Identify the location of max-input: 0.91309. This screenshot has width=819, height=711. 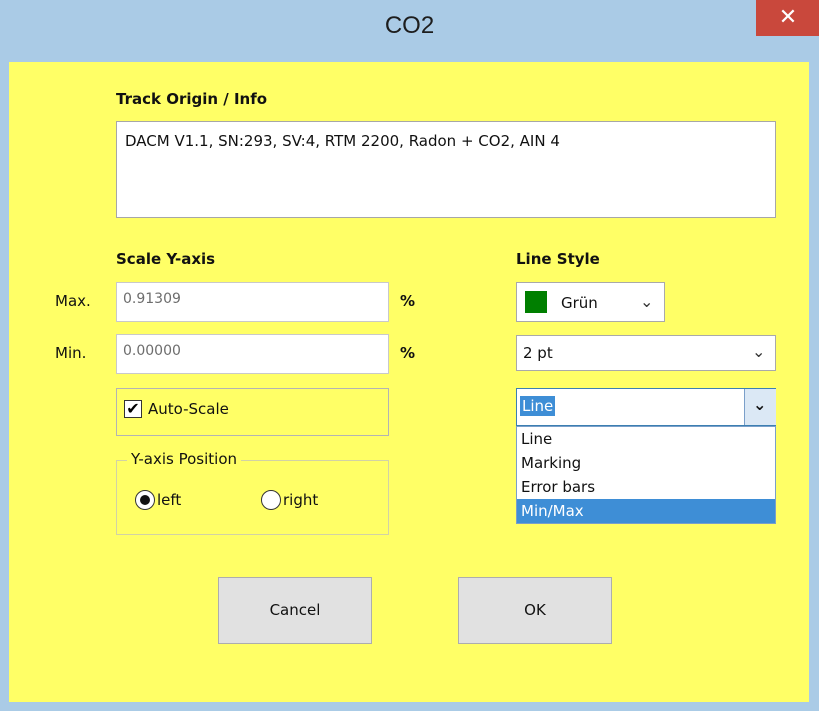
(252, 302).